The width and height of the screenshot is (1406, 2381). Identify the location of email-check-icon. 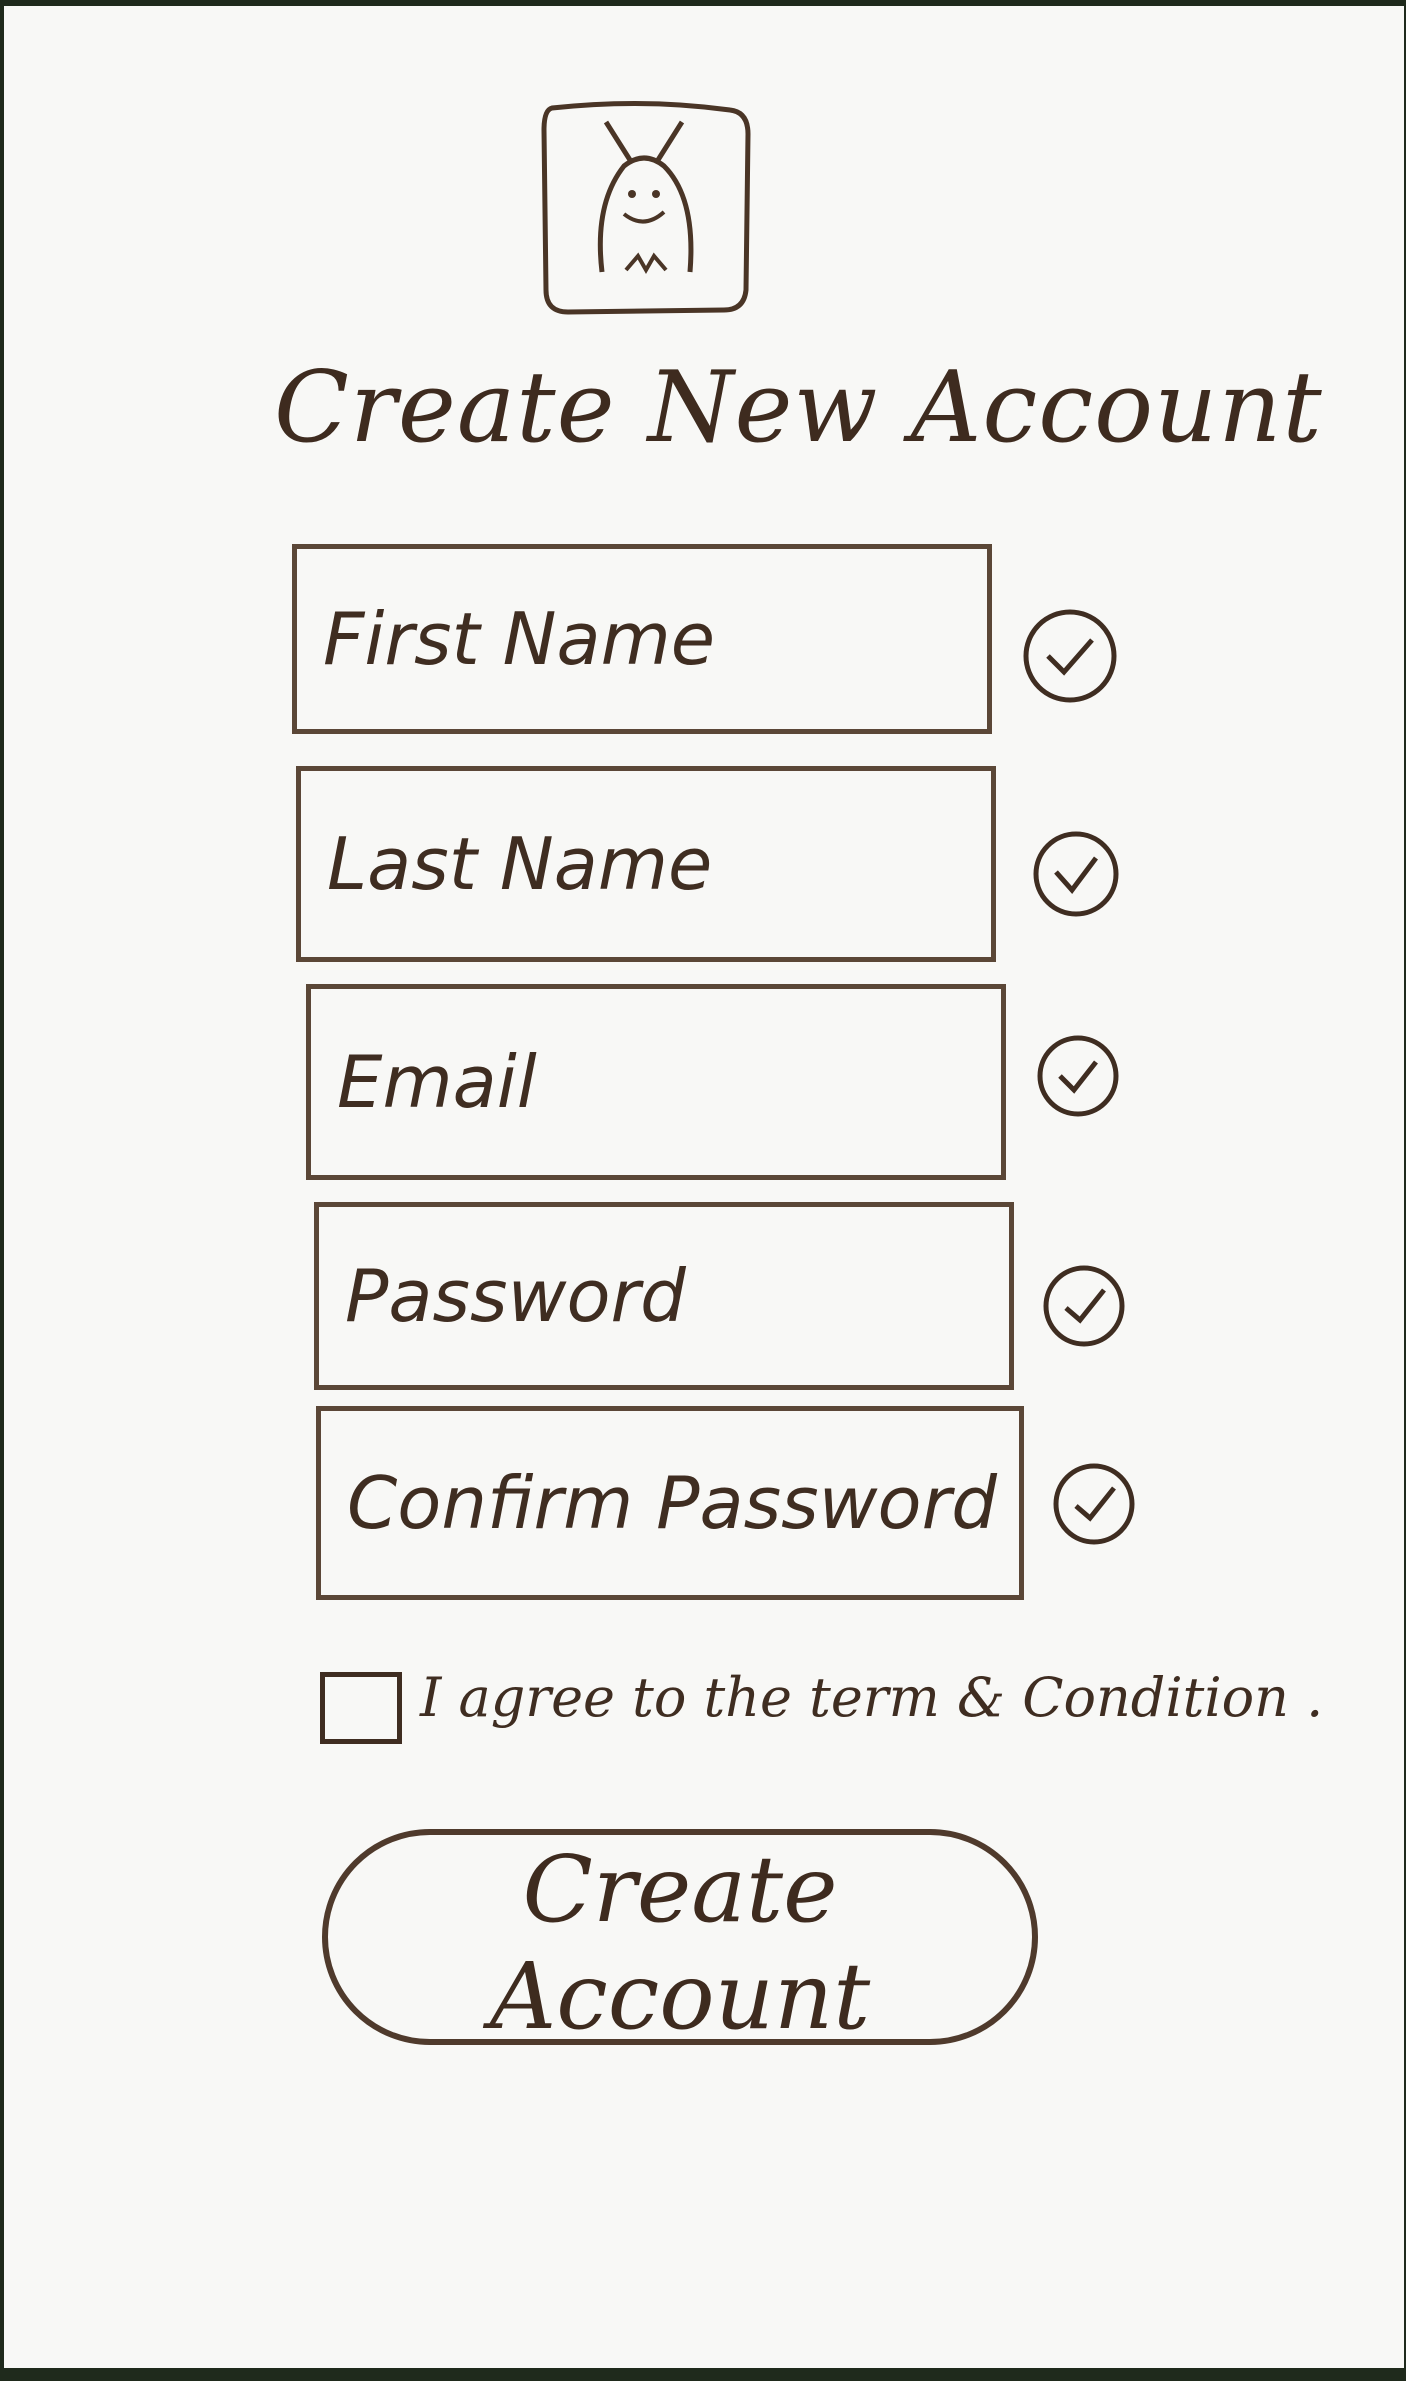
(1078, 1076).